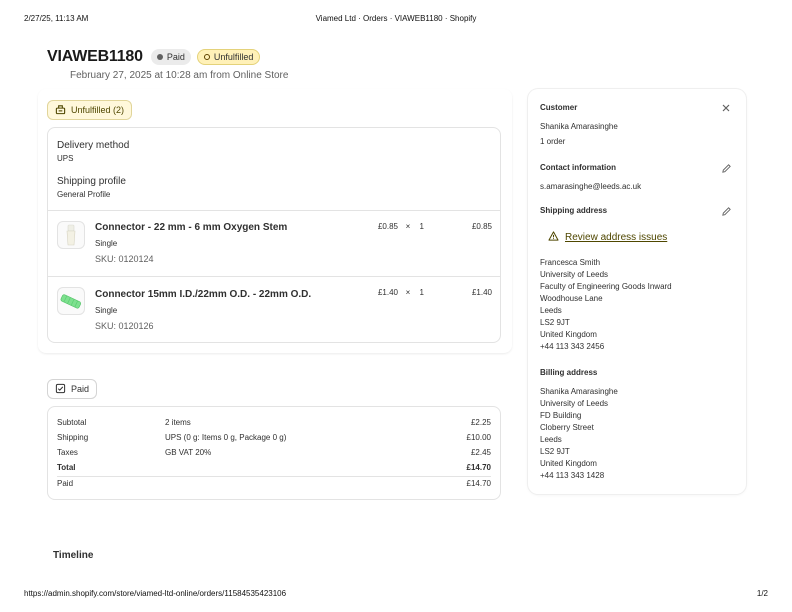 The height and width of the screenshot is (612, 792). Describe the element at coordinates (478, 437) in the screenshot. I see `summary-amount: £10.00` at that location.